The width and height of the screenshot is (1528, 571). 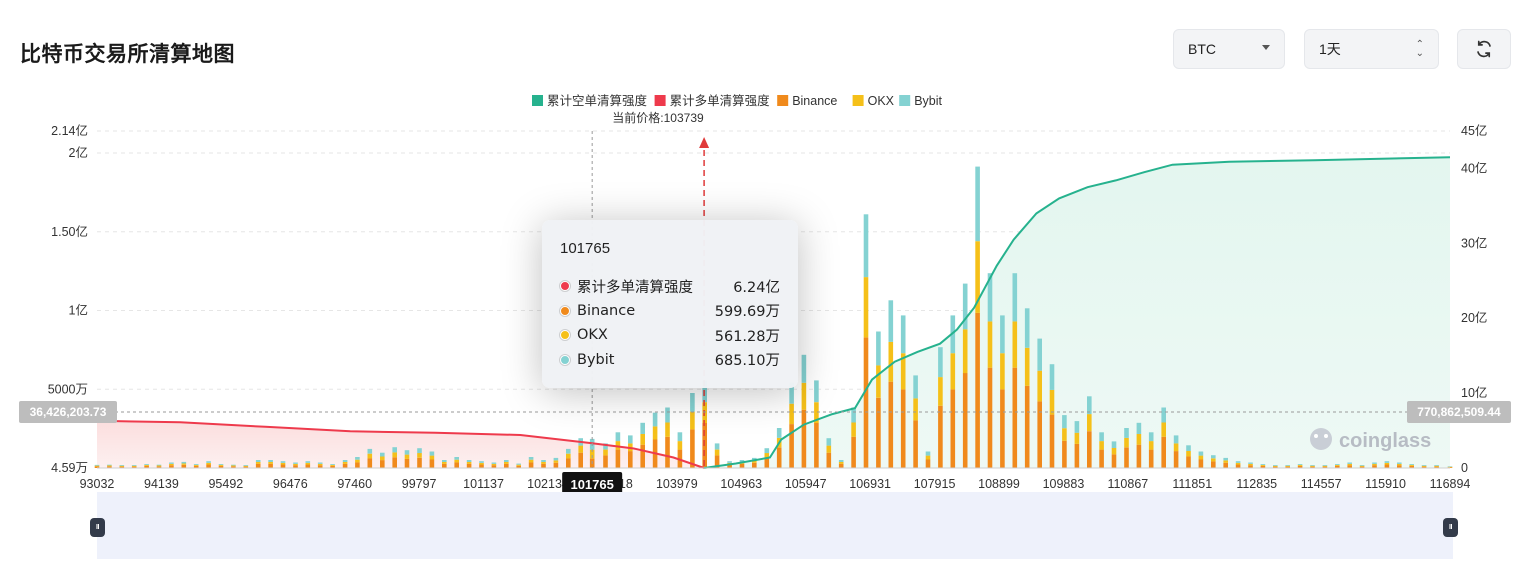 What do you see at coordinates (97, 527) in the screenshot?
I see `zoom-handle-left` at bounding box center [97, 527].